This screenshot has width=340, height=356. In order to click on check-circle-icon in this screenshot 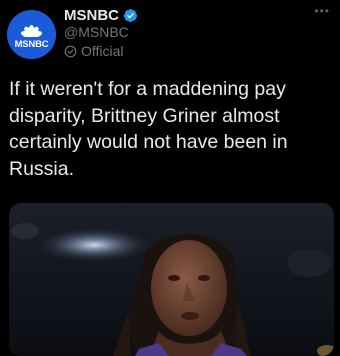, I will do `click(70, 51)`.